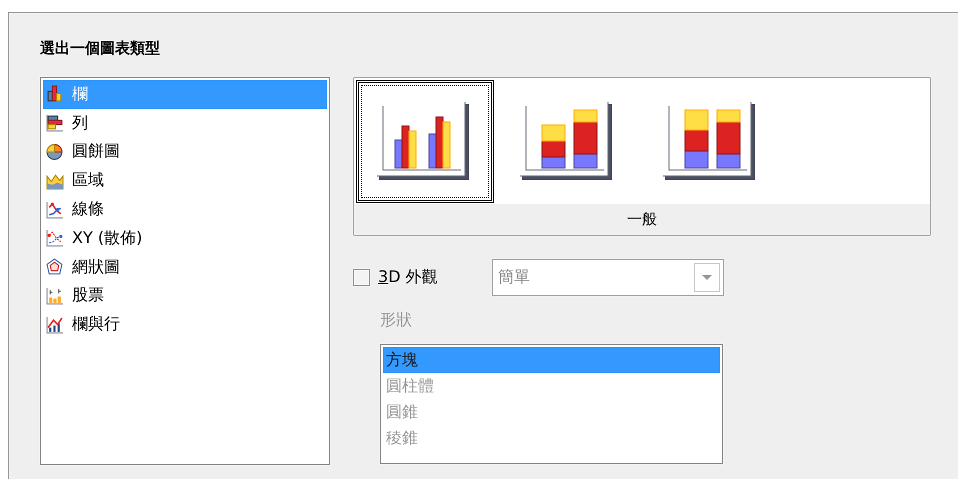 The height and width of the screenshot is (479, 958). What do you see at coordinates (55, 209) in the screenshot?
I see `line-chart-icon` at bounding box center [55, 209].